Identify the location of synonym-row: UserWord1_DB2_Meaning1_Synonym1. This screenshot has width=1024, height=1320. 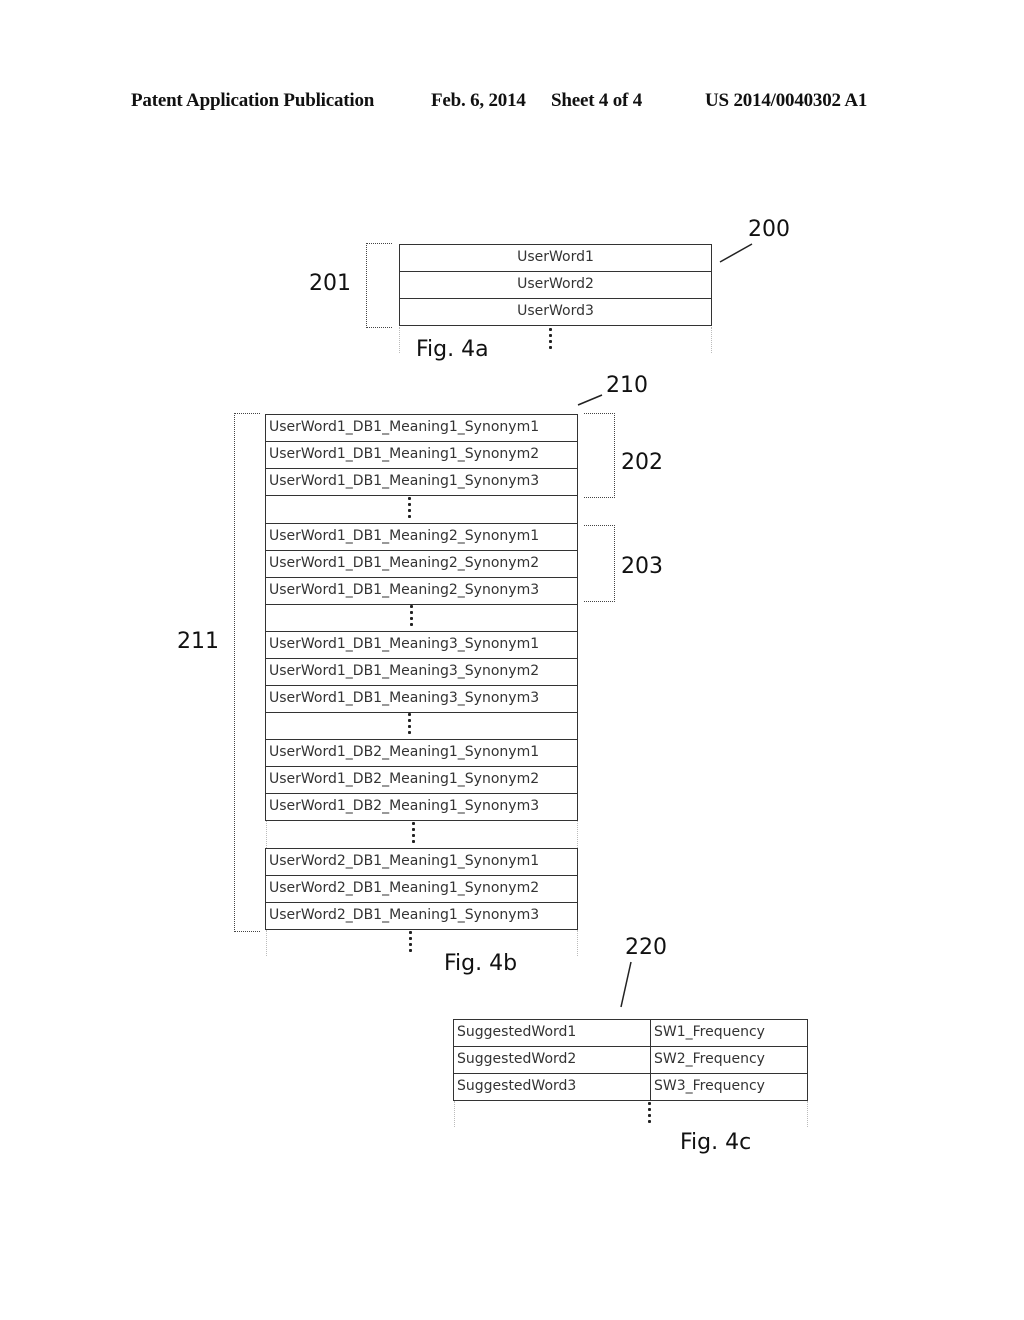
(421, 753).